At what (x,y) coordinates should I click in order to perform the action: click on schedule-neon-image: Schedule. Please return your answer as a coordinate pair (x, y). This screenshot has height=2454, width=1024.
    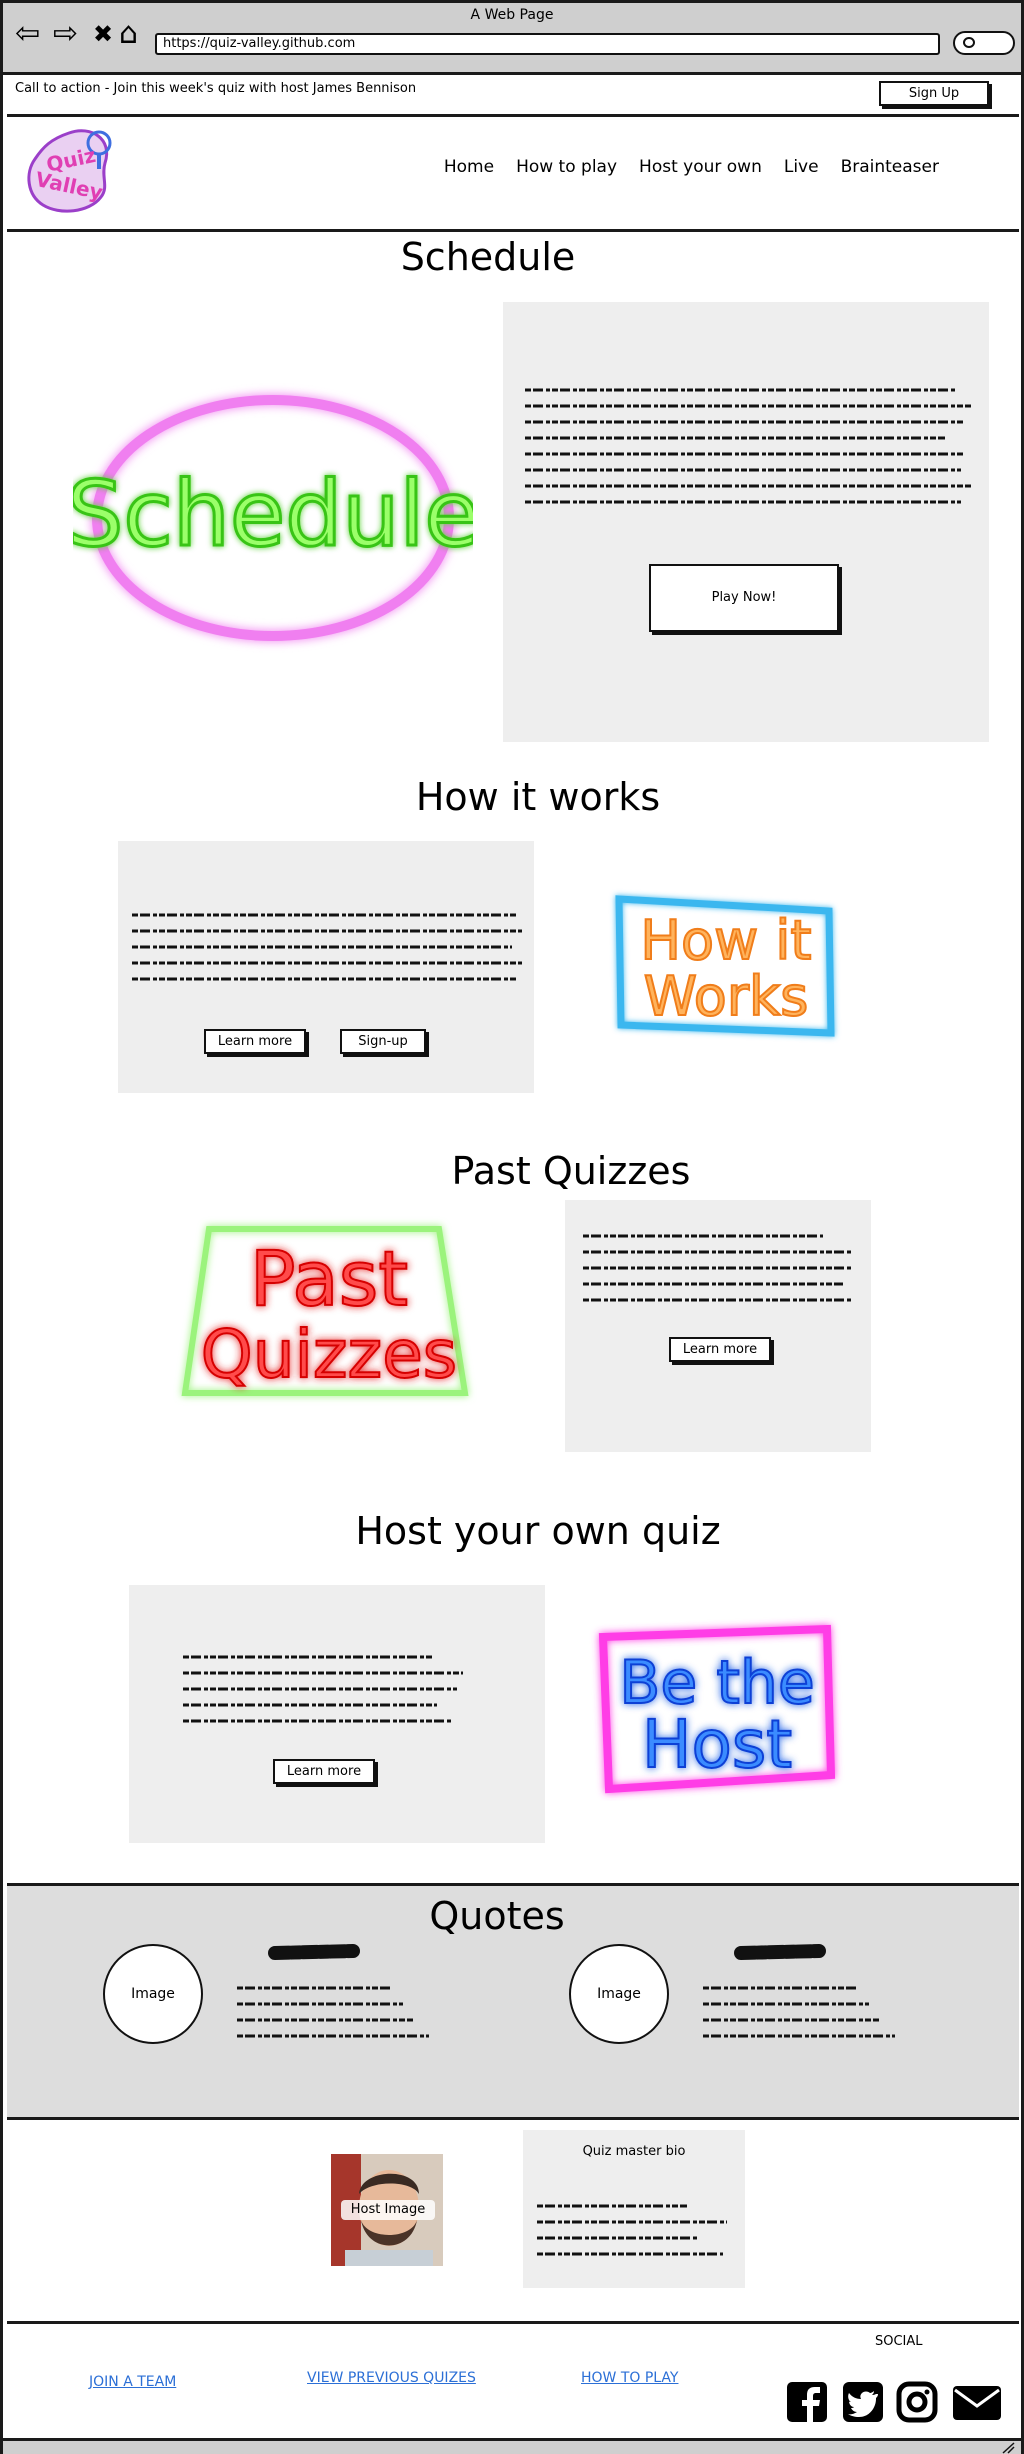
    Looking at the image, I should click on (273, 518).